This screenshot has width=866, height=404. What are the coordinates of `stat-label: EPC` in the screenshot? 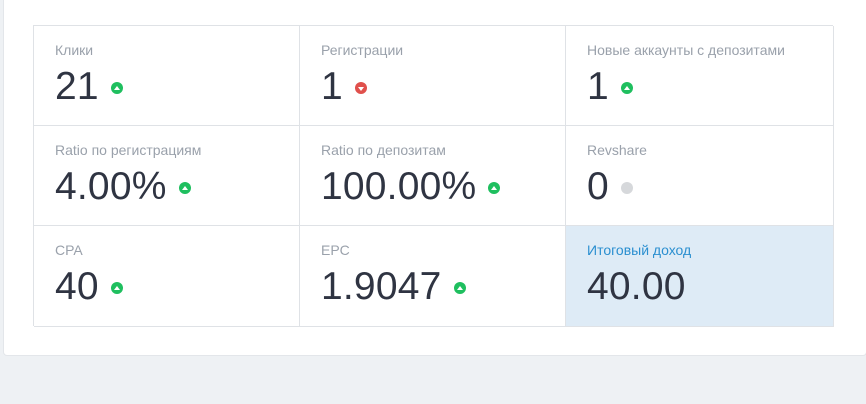 It's located at (335, 250).